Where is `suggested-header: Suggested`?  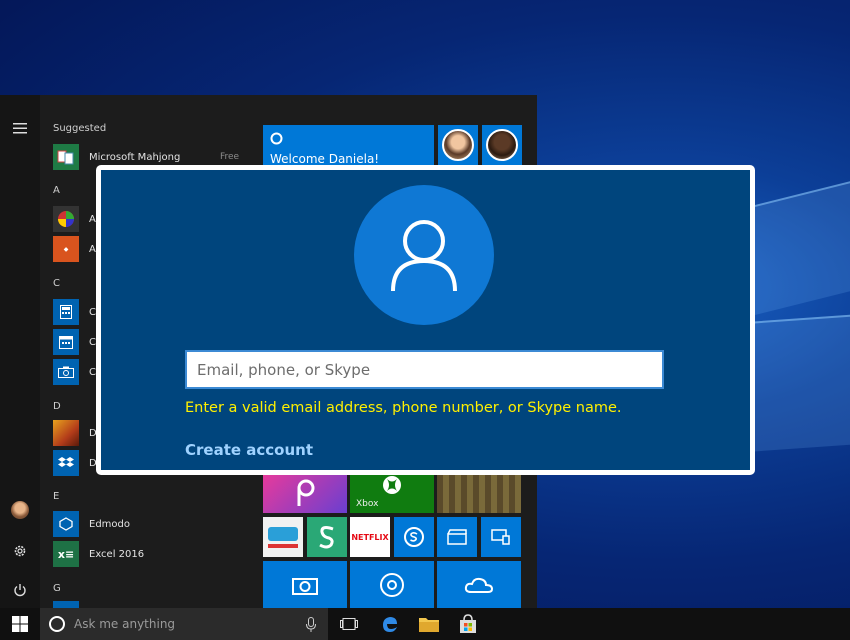 suggested-header: Suggested is located at coordinates (80, 128).